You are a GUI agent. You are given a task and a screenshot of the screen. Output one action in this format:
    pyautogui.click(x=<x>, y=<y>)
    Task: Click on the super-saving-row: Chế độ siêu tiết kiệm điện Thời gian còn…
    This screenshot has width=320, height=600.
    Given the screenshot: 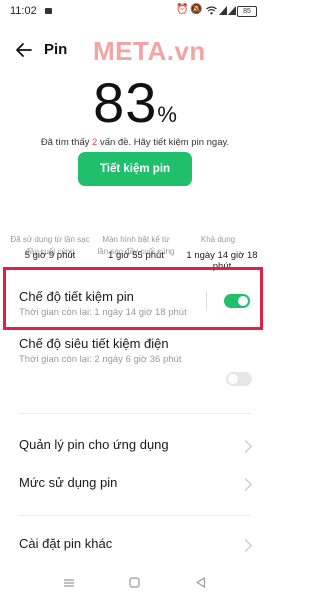 What is the action you would take?
    pyautogui.click(x=133, y=356)
    